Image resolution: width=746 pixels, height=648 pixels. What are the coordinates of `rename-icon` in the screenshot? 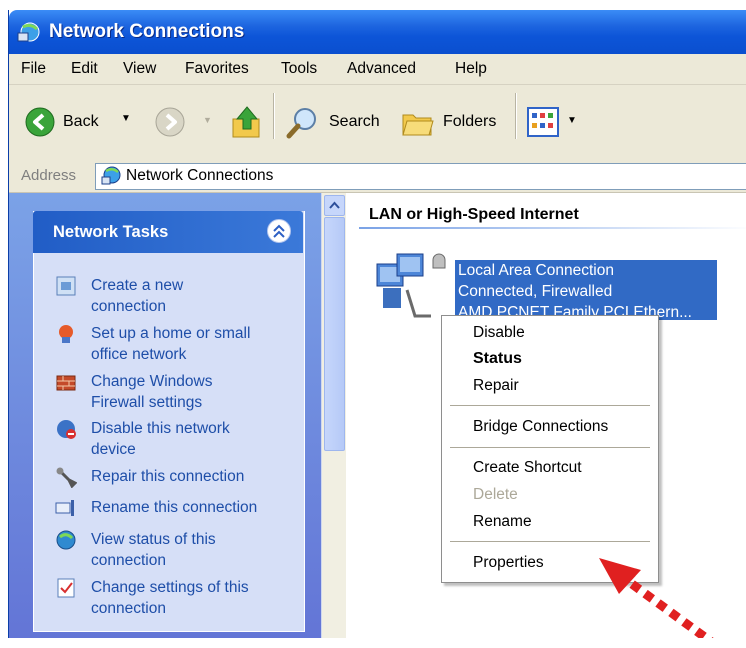 It's located at (64, 508).